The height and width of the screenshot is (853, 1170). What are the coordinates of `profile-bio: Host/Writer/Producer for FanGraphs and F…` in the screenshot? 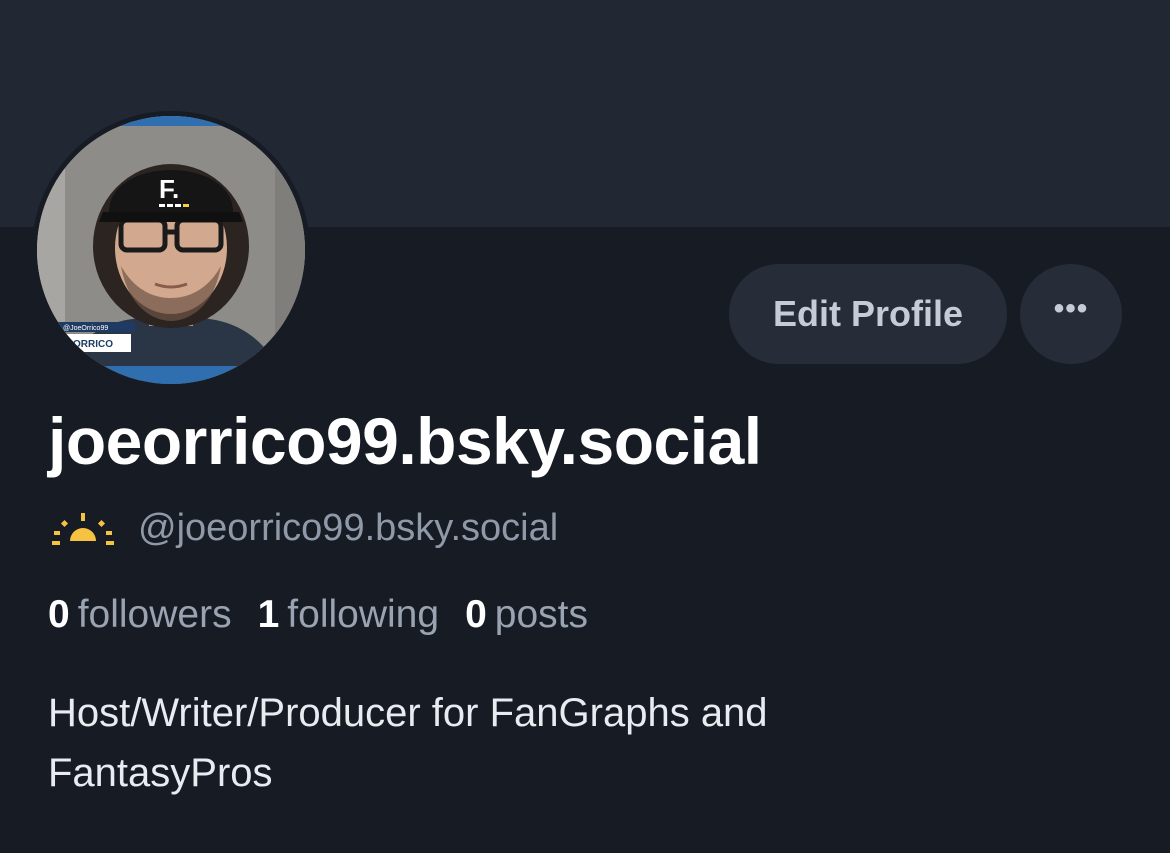 It's located at (548, 743).